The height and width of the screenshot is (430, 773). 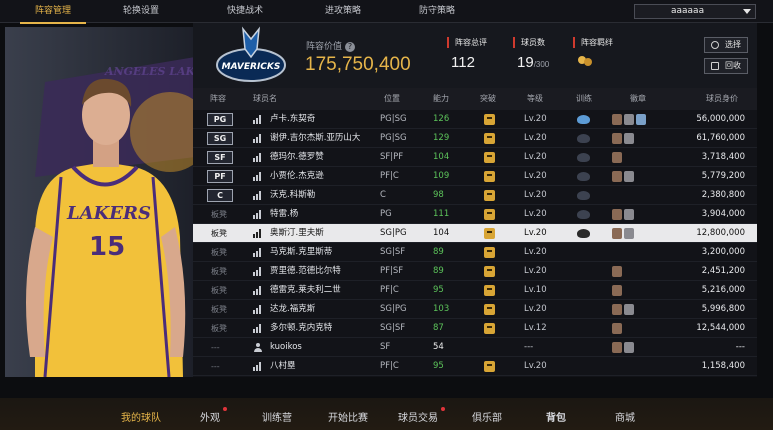 What do you see at coordinates (531, 42) in the screenshot?
I see `player-count-label: 球员数` at bounding box center [531, 42].